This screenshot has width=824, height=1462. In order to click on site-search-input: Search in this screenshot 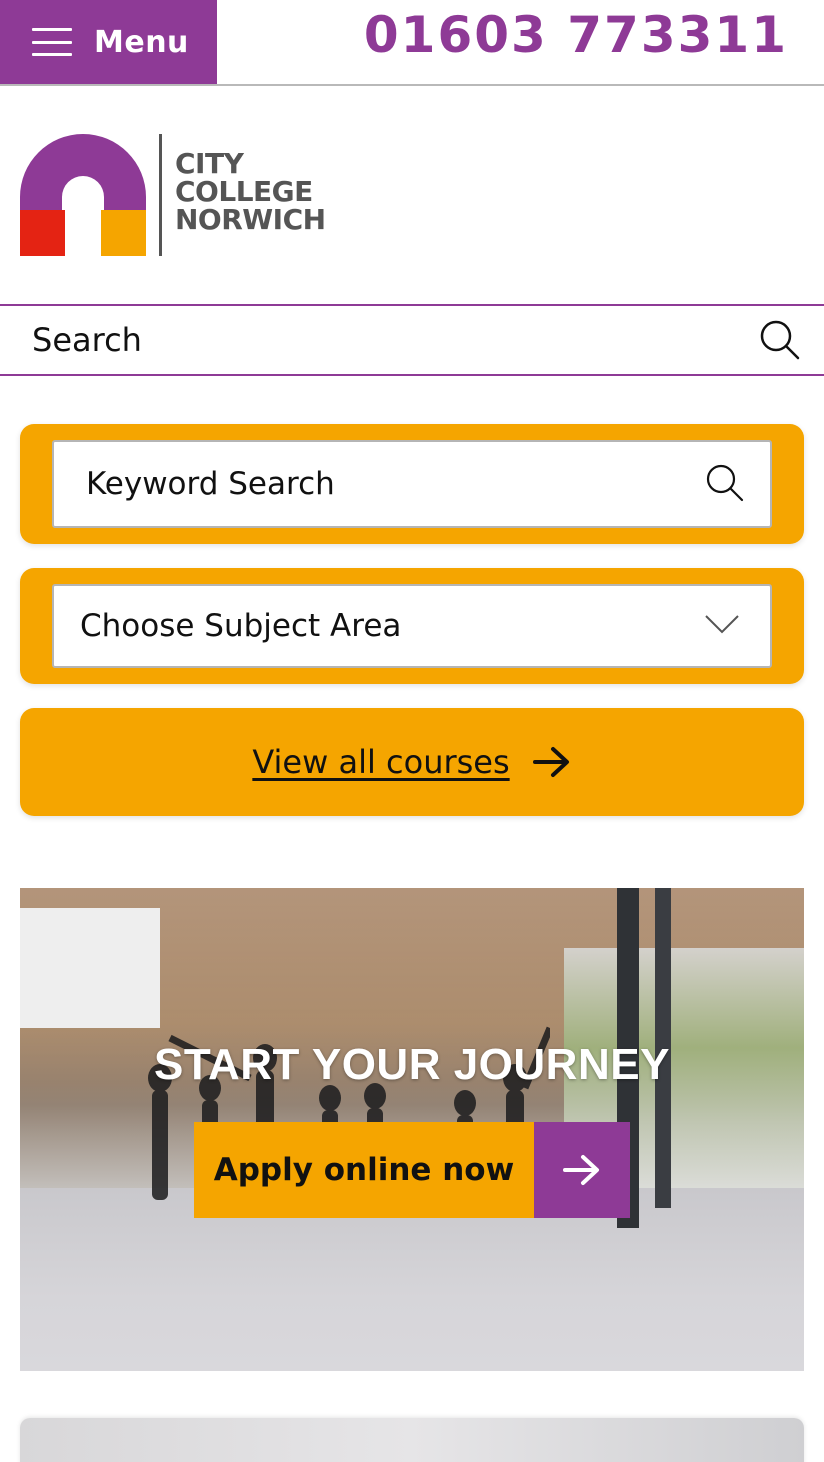, I will do `click(87, 340)`.